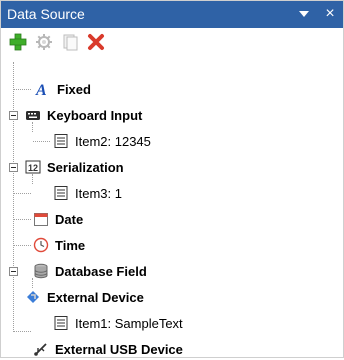 Image resolution: width=344 pixels, height=360 pixels. What do you see at coordinates (108, 349) in the screenshot?
I see `tree-item-external-usb-device: External USB Device` at bounding box center [108, 349].